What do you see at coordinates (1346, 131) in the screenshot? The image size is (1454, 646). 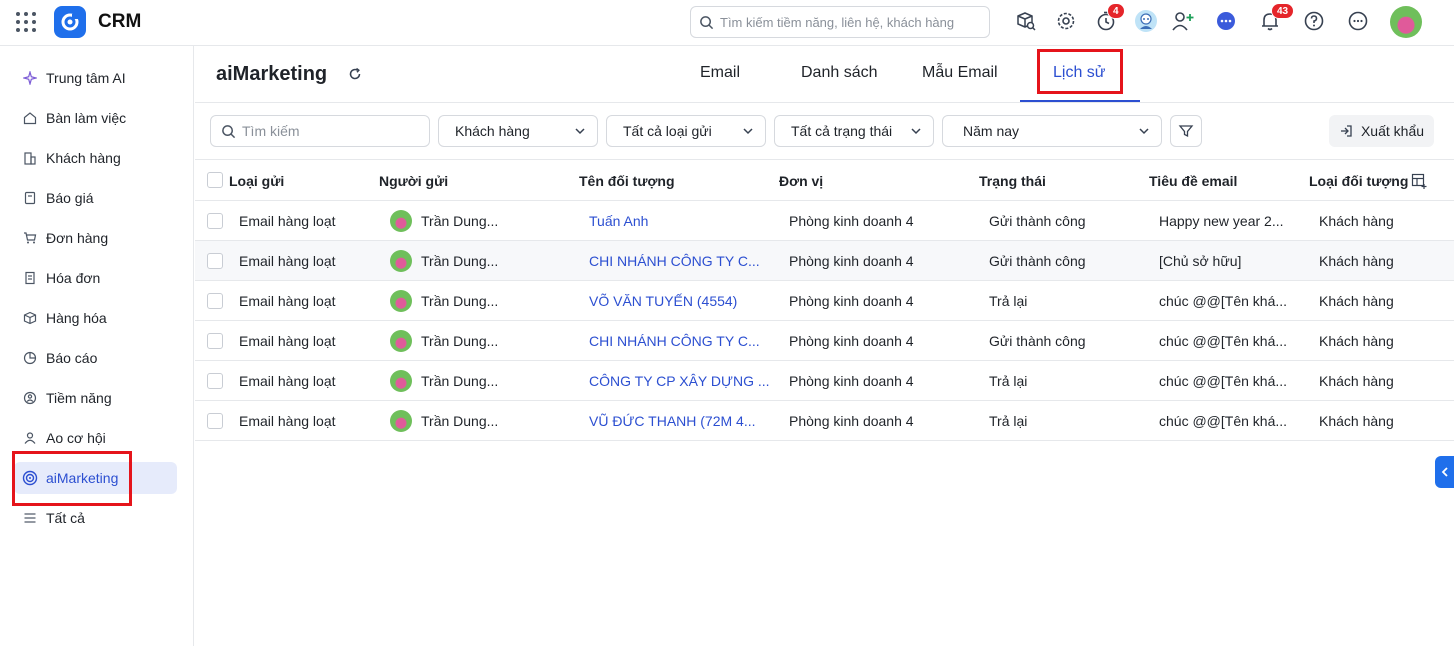 I see `export-icon` at bounding box center [1346, 131].